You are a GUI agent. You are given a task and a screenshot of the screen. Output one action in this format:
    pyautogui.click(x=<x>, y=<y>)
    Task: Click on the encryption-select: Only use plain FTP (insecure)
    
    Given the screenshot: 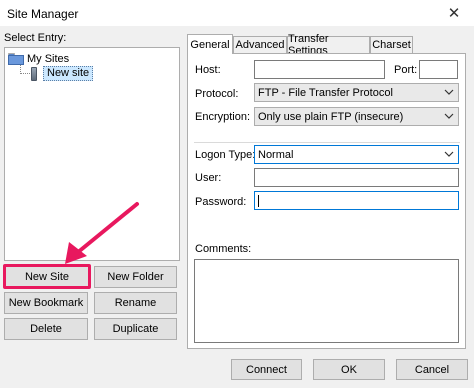 What is the action you would take?
    pyautogui.click(x=356, y=116)
    